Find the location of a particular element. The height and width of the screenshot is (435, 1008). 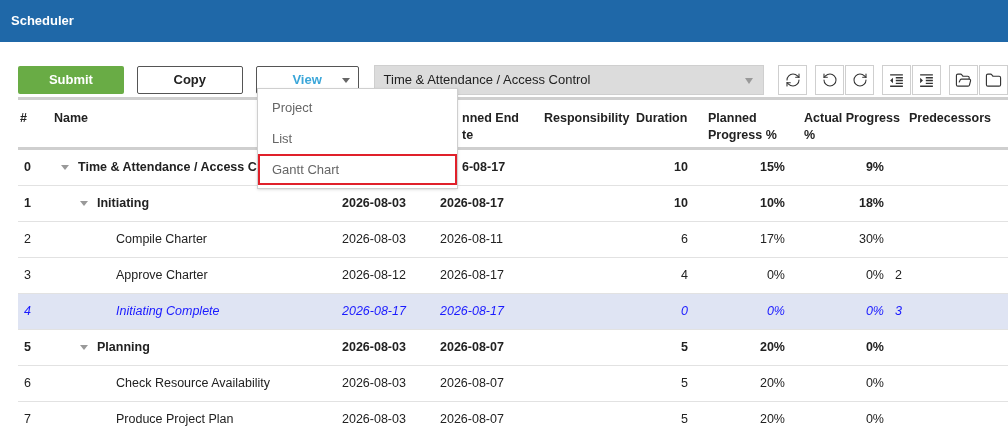

folder-open-icon is located at coordinates (963, 80).